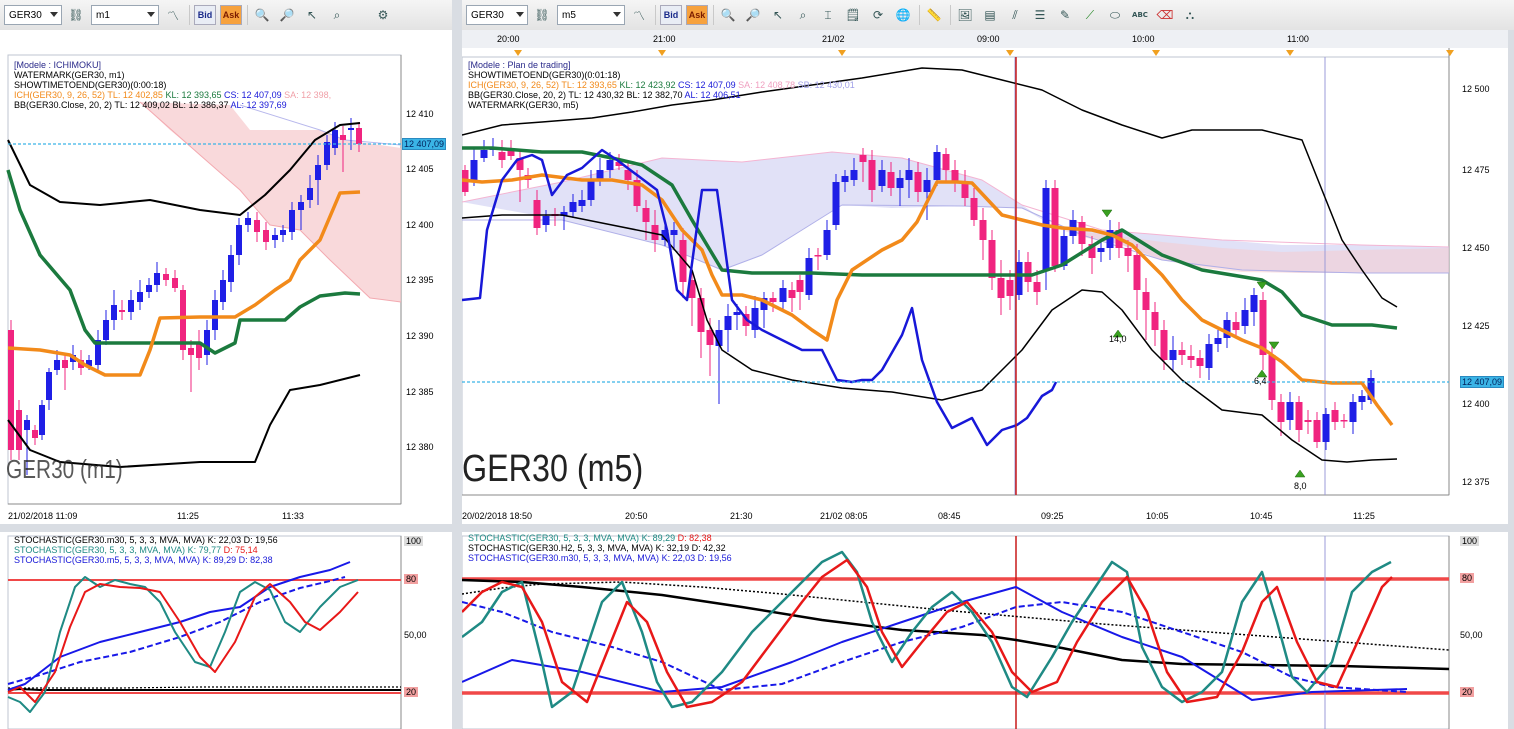  What do you see at coordinates (1165, 15) in the screenshot?
I see `eraser-icon: ⌫` at bounding box center [1165, 15].